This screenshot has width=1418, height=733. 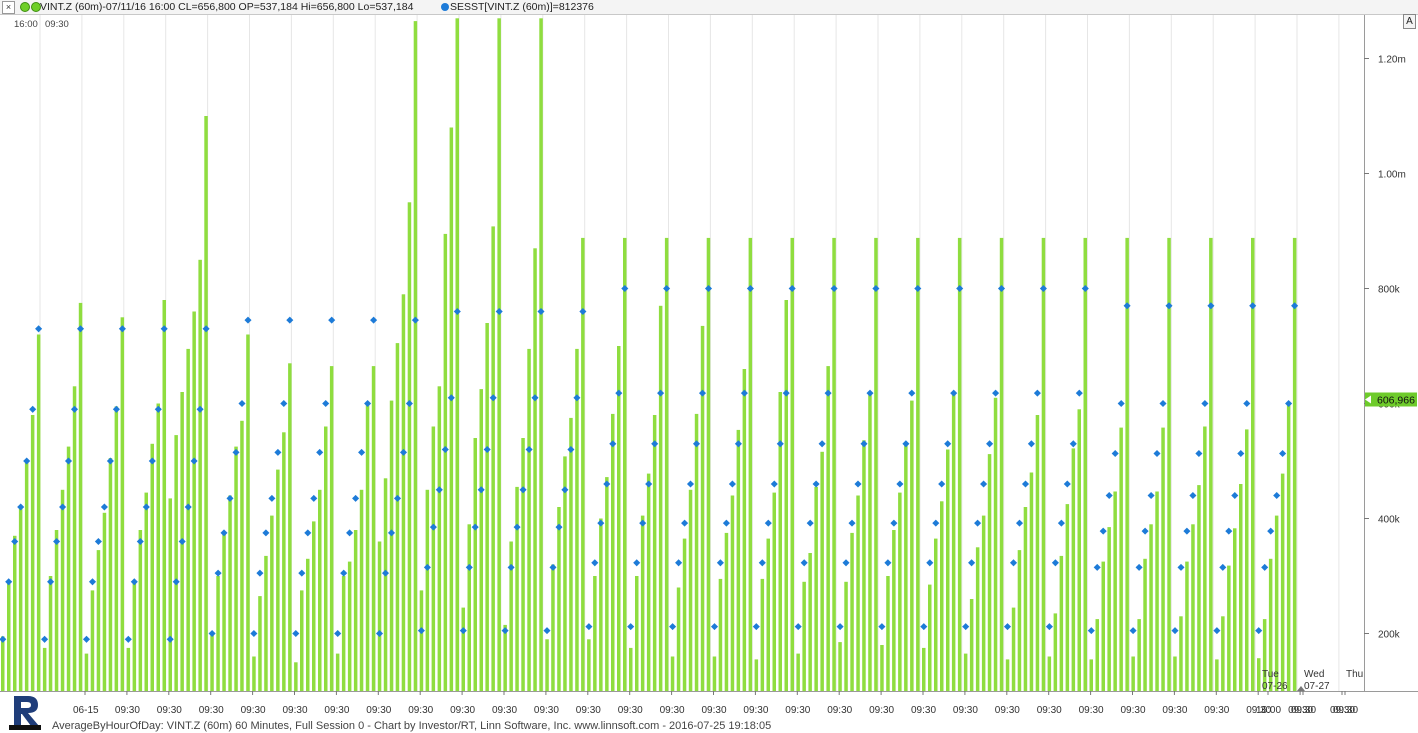 I want to click on y-tick-label: 1.00m, so click(x=1392, y=175).